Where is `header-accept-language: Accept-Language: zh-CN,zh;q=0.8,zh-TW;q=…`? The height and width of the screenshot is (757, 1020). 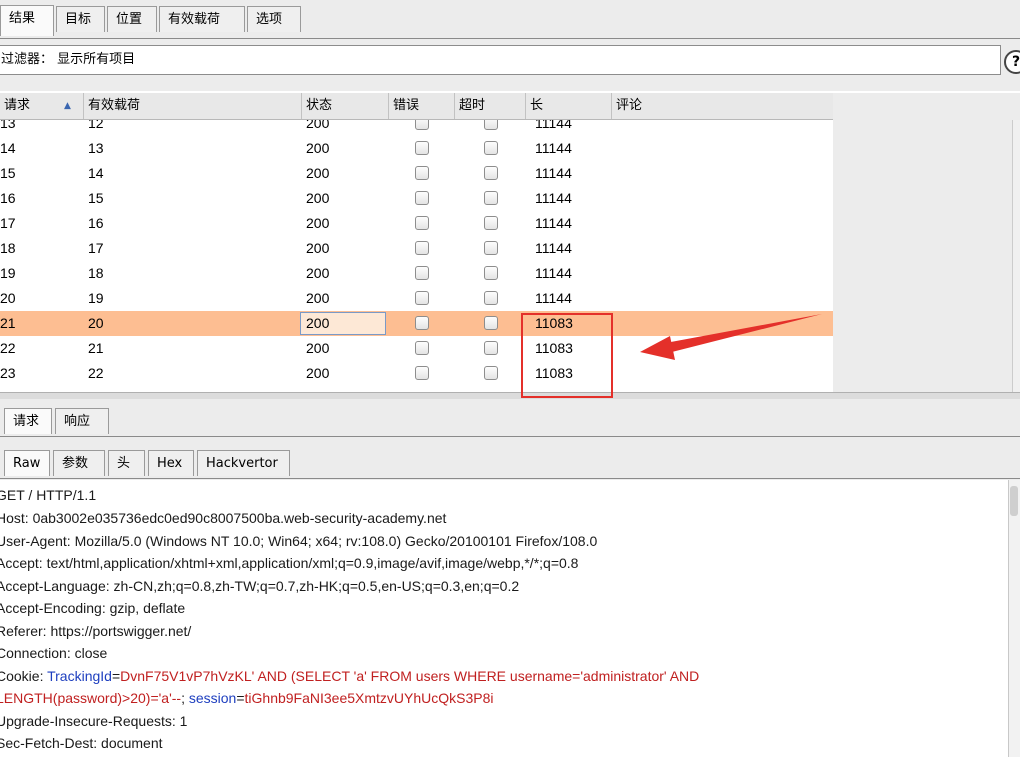 header-accept-language: Accept-Language: zh-CN,zh;q=0.8,zh-TW;q=… is located at coordinates (260, 586).